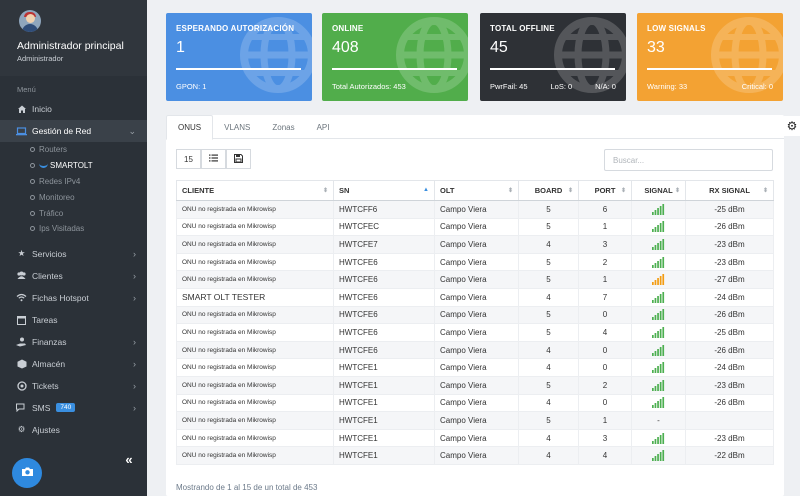  What do you see at coordinates (21, 429) in the screenshot?
I see `cogs-icon: ⚙` at bounding box center [21, 429].